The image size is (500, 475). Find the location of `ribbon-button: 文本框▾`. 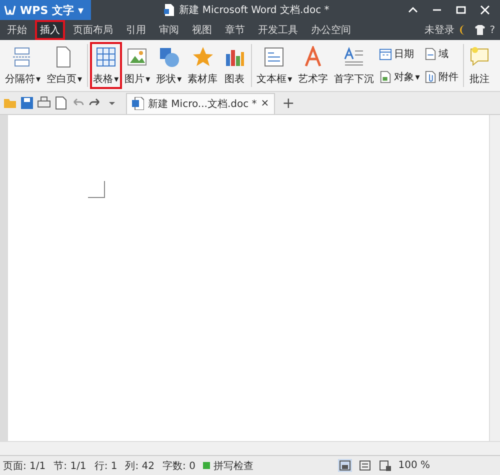

ribbon-button: 文本框▾ is located at coordinates (275, 65).